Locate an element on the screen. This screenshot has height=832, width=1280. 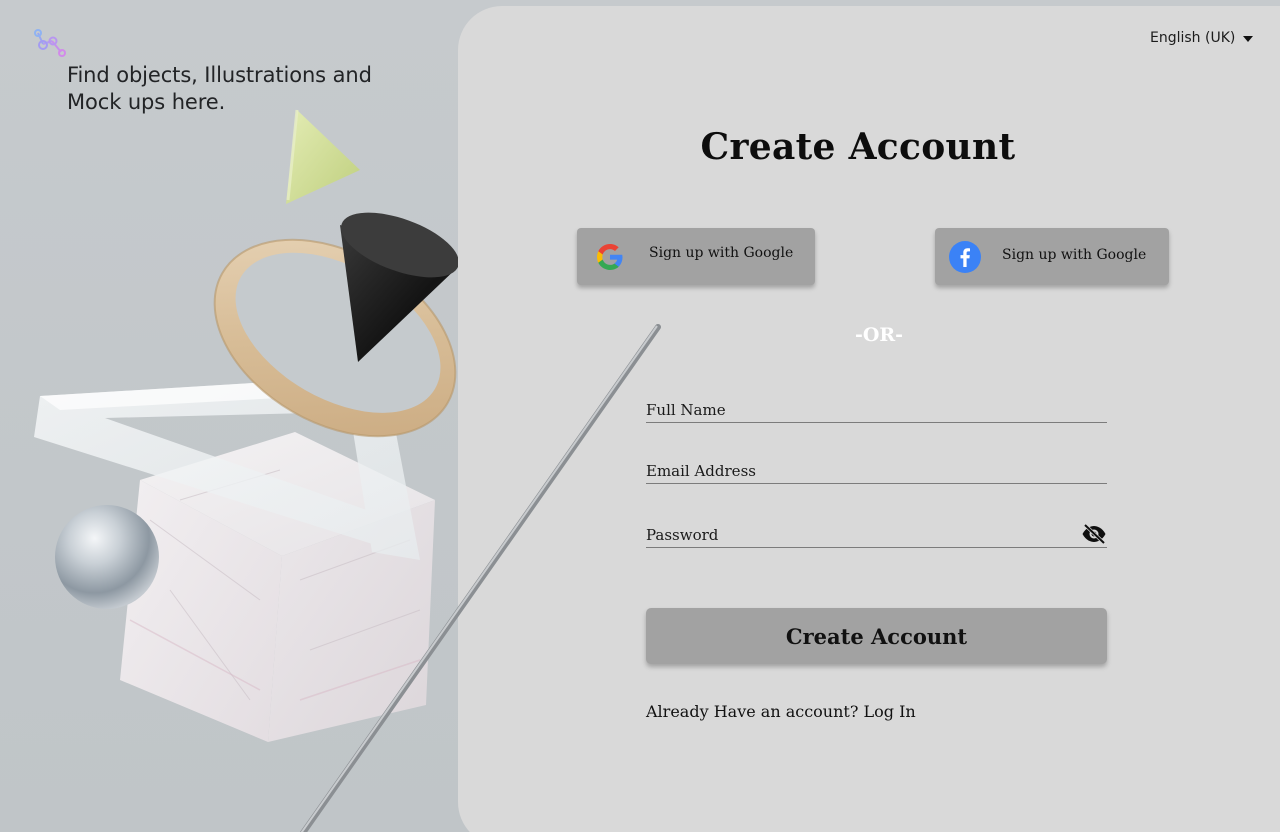
language-selector: English (UK) is located at coordinates (1202, 38).